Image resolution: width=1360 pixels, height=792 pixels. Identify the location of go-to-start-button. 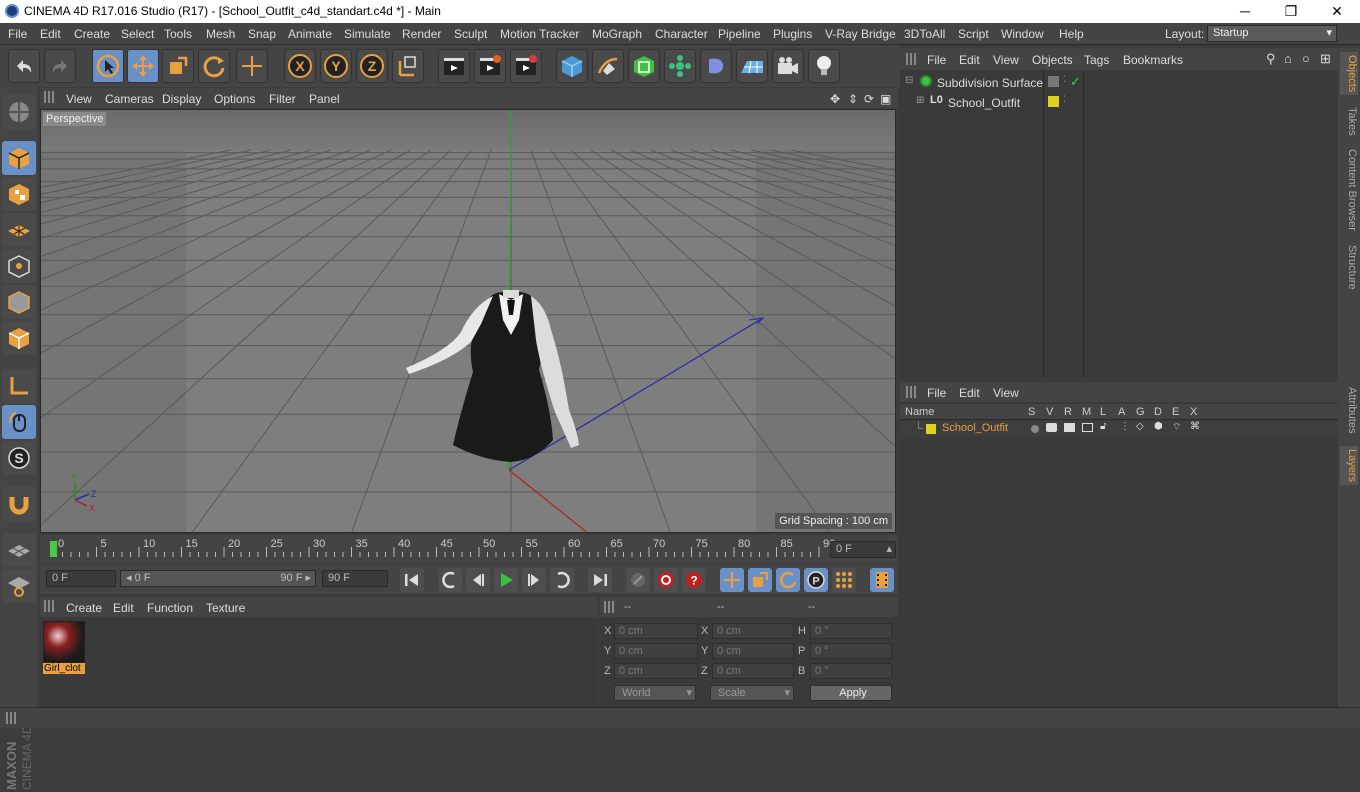
(412, 580).